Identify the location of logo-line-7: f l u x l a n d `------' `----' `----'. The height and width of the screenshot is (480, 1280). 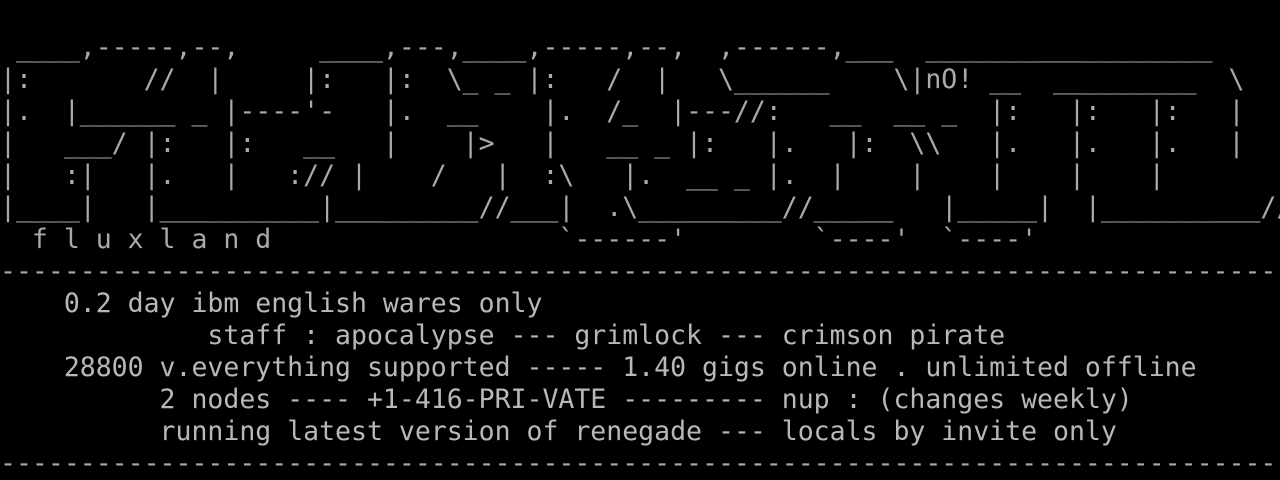
(519, 239).